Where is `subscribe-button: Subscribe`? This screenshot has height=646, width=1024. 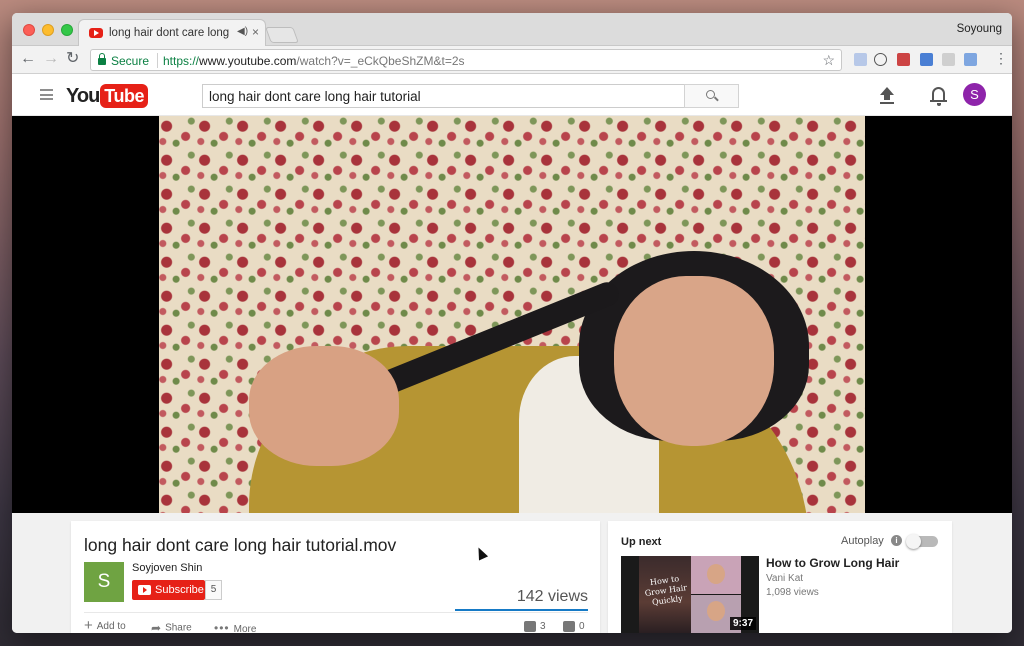 subscribe-button: Subscribe is located at coordinates (168, 590).